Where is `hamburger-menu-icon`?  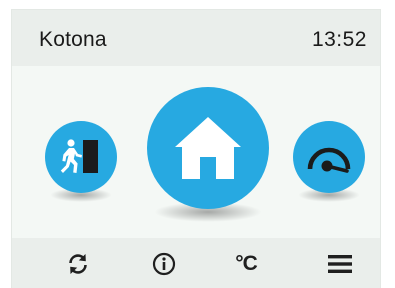 hamburger-menu-icon is located at coordinates (340, 264).